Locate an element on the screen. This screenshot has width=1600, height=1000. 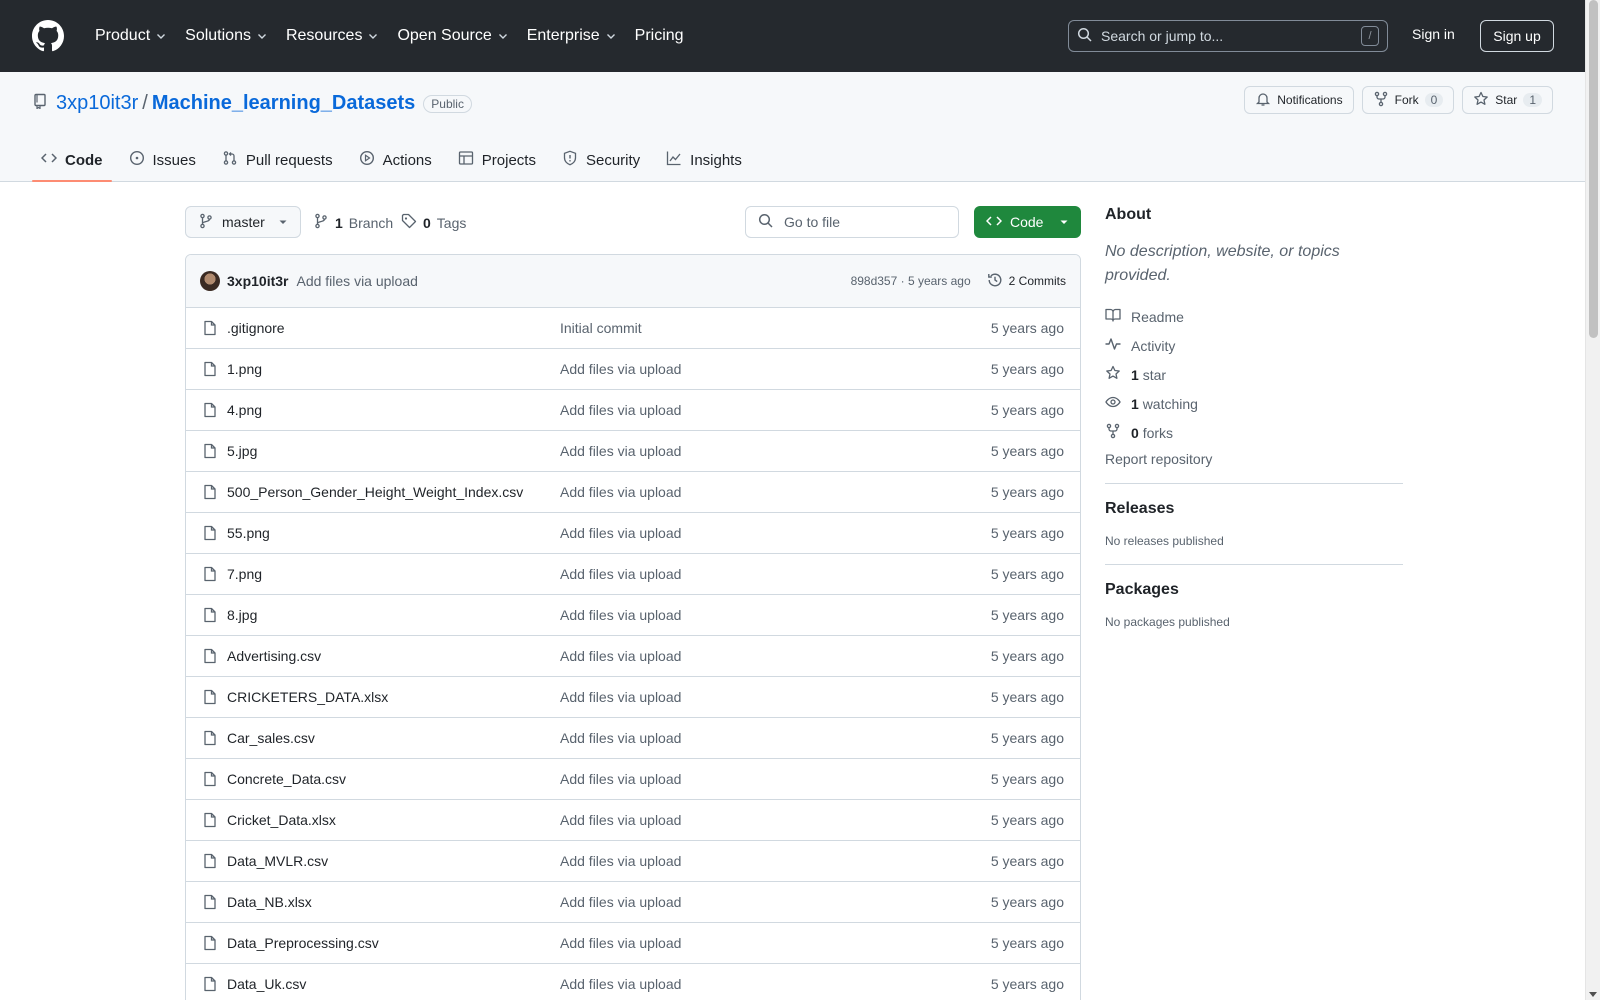
tag-count: 0 is located at coordinates (427, 222).